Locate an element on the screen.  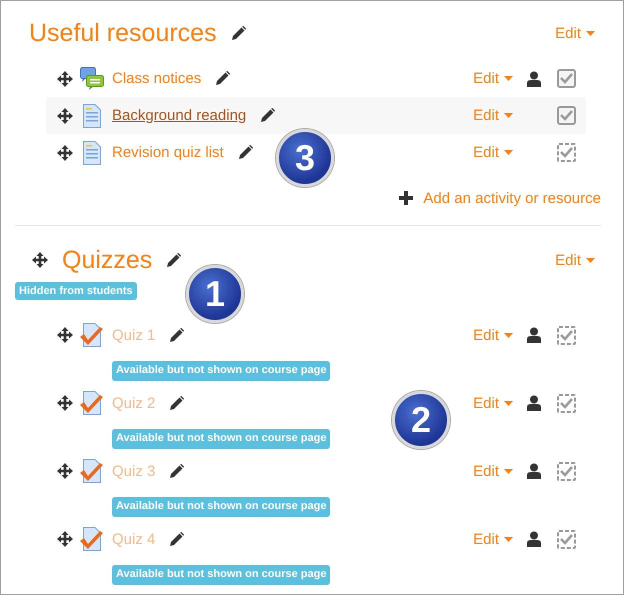
activity-link: Background reading is located at coordinates (179, 115).